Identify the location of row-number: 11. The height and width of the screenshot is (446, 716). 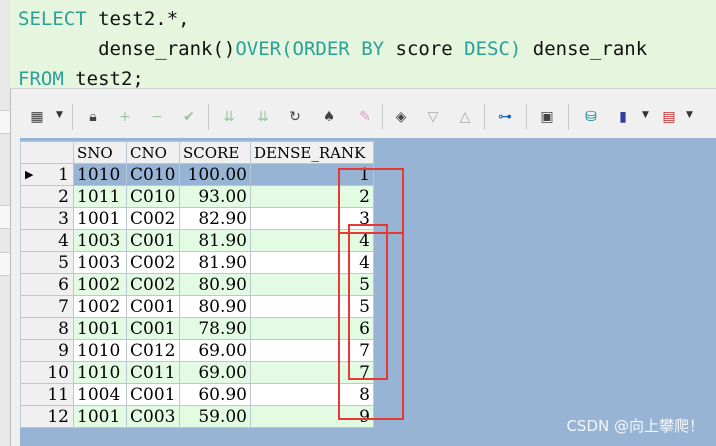
(47, 394).